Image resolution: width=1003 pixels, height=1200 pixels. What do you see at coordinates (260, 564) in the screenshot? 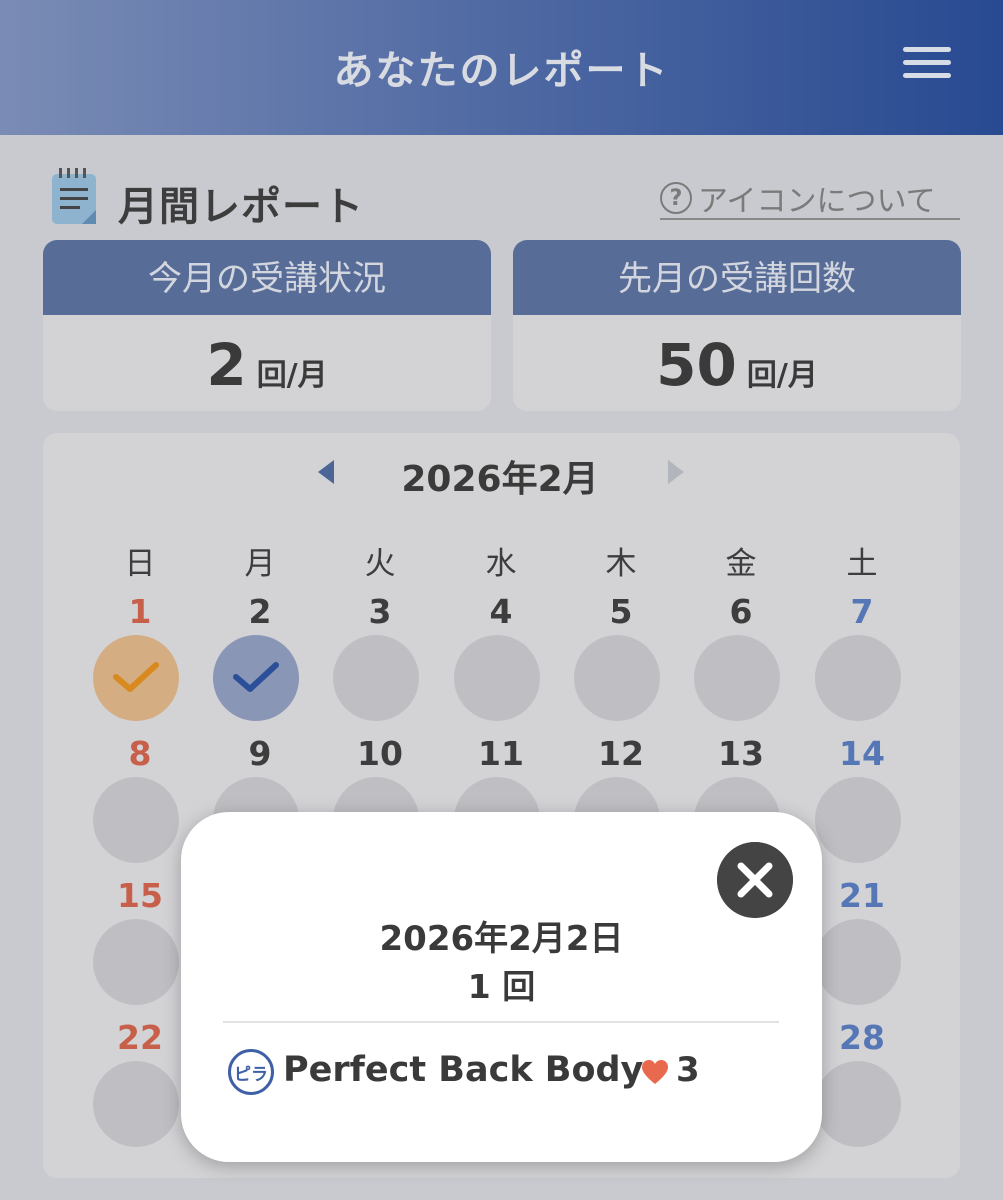
I see `weekday-label: 月` at bounding box center [260, 564].